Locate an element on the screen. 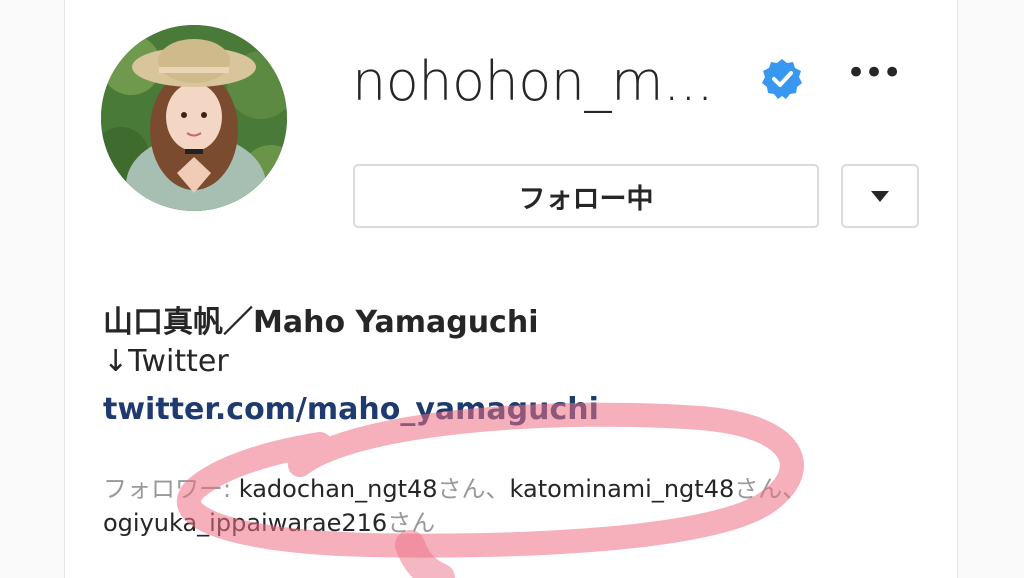 The height and width of the screenshot is (578, 1024). profile-avatar is located at coordinates (194, 118).